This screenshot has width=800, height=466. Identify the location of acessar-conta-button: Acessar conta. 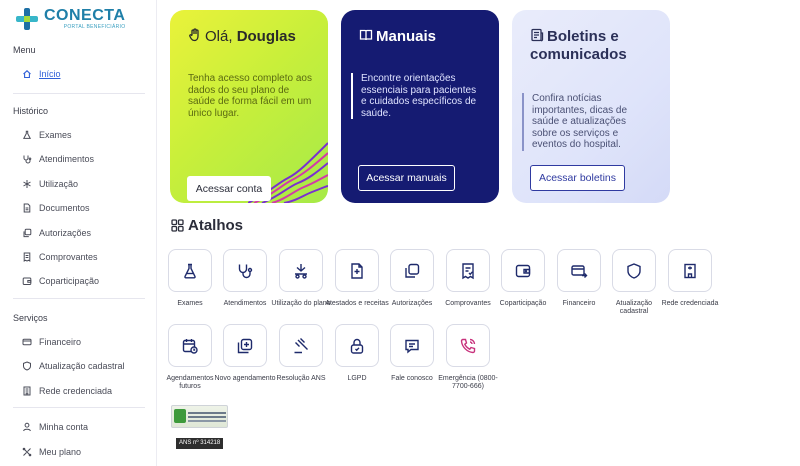
(229, 188).